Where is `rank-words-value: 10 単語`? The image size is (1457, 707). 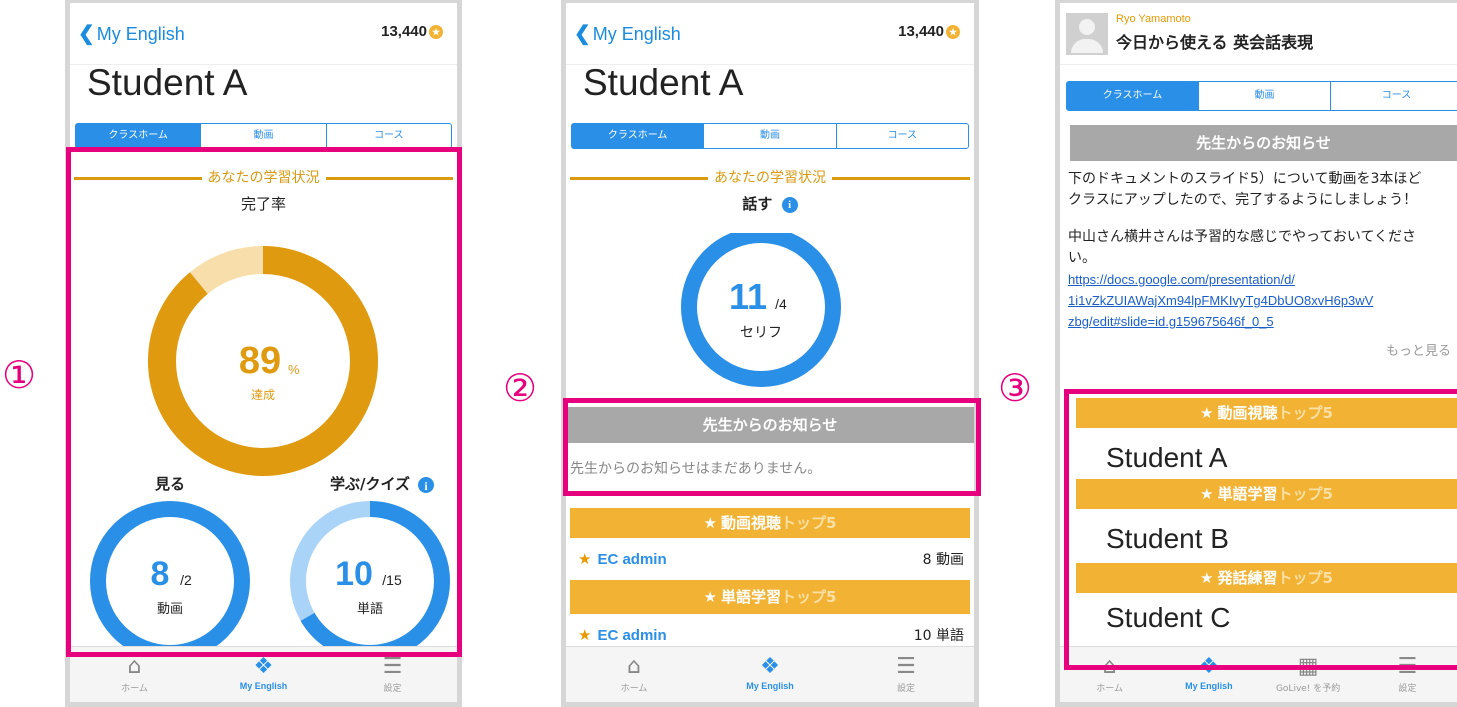 rank-words-value: 10 単語 is located at coordinates (938, 636).